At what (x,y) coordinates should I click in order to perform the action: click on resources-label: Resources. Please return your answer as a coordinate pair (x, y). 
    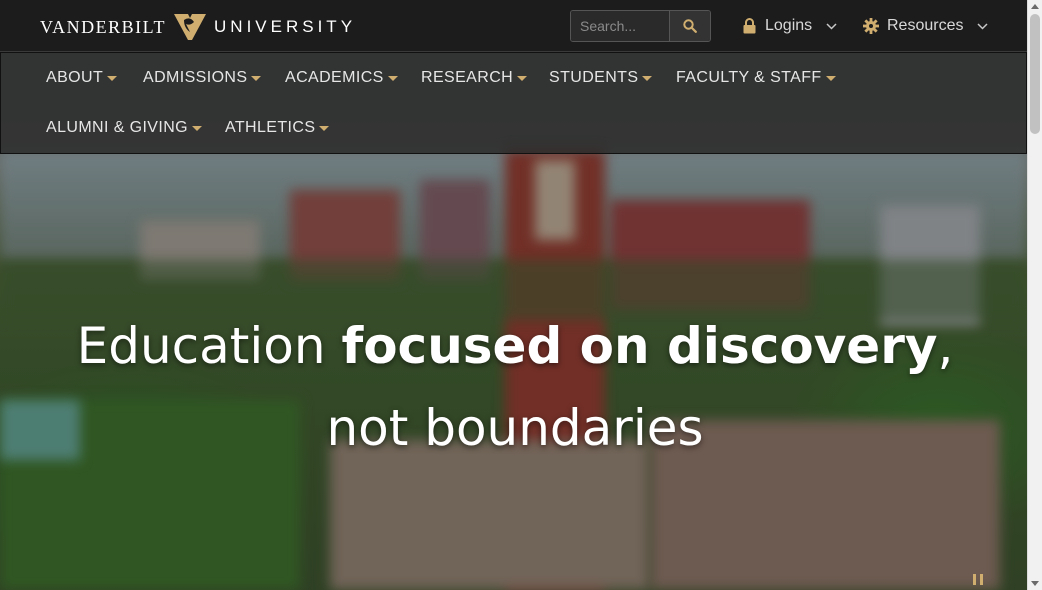
    Looking at the image, I should click on (925, 25).